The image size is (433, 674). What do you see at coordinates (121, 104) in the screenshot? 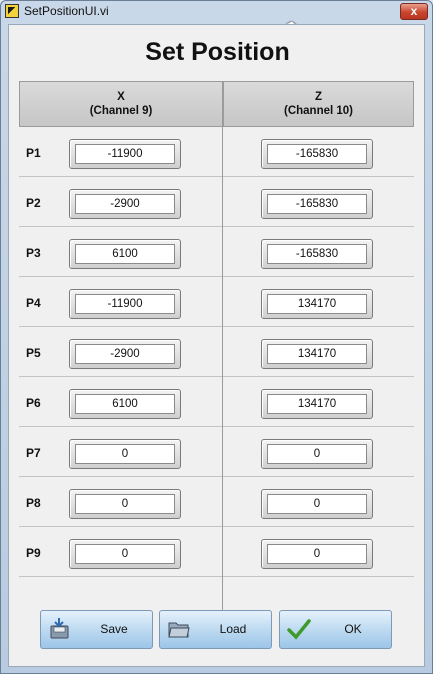
I see `column-header-x: X (Channel 9)` at bounding box center [121, 104].